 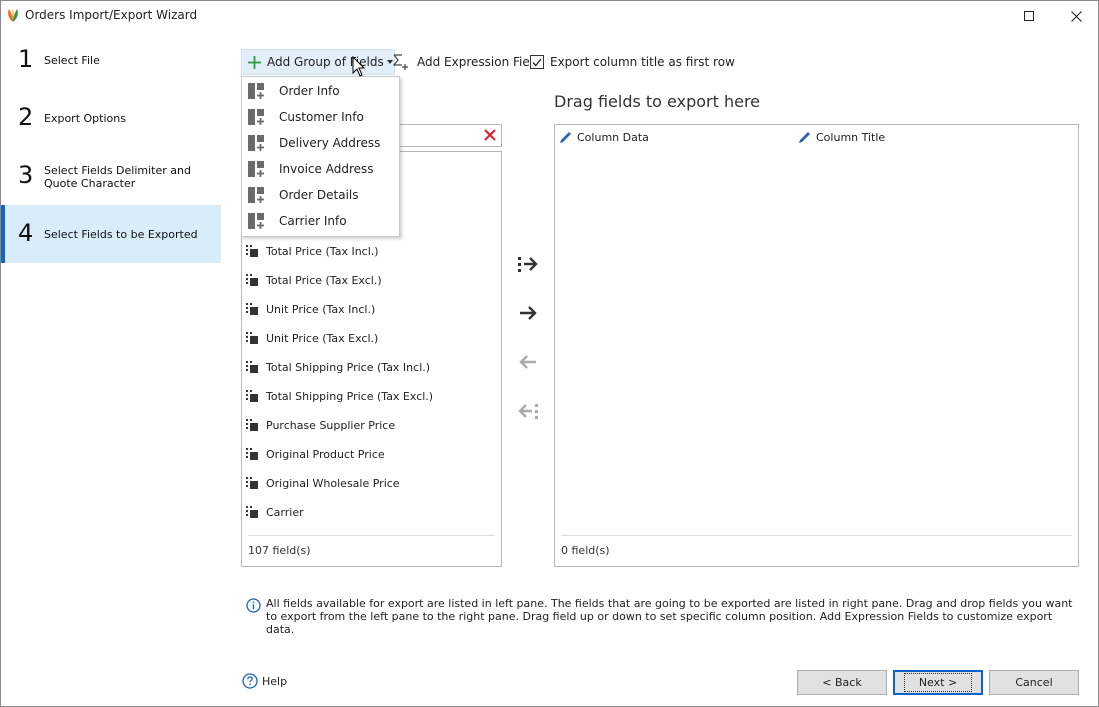 What do you see at coordinates (253, 605) in the screenshot?
I see `info-icon` at bounding box center [253, 605].